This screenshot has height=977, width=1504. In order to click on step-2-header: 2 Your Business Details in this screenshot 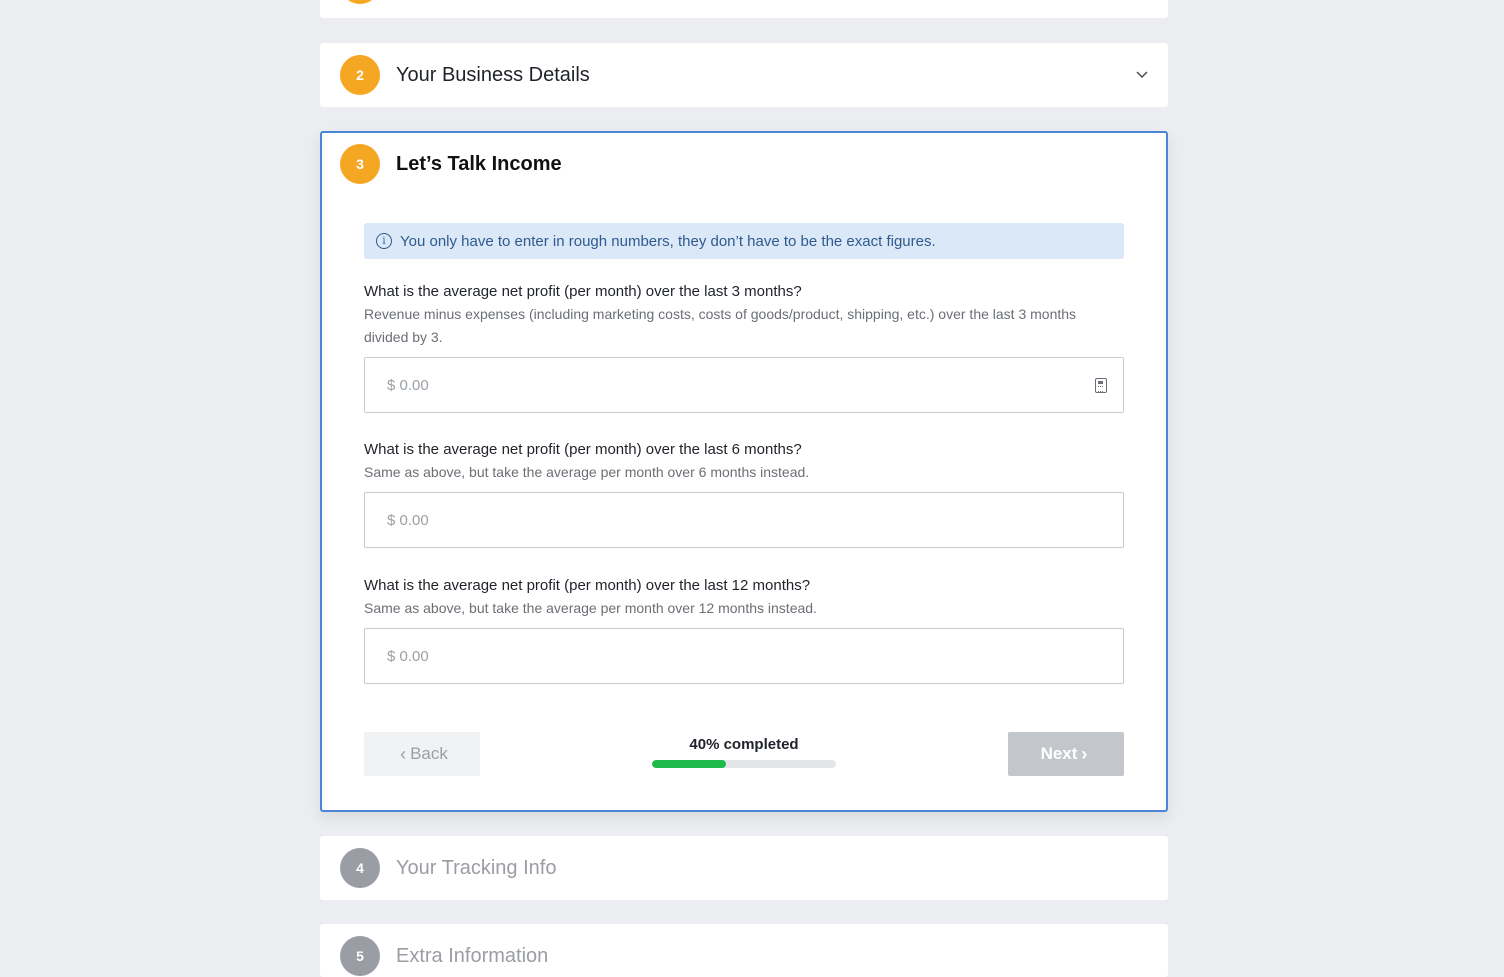, I will do `click(744, 75)`.